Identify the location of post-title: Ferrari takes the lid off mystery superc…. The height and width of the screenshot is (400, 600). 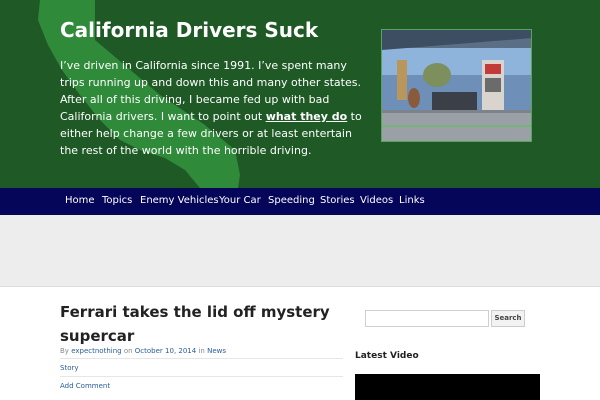
(202, 324).